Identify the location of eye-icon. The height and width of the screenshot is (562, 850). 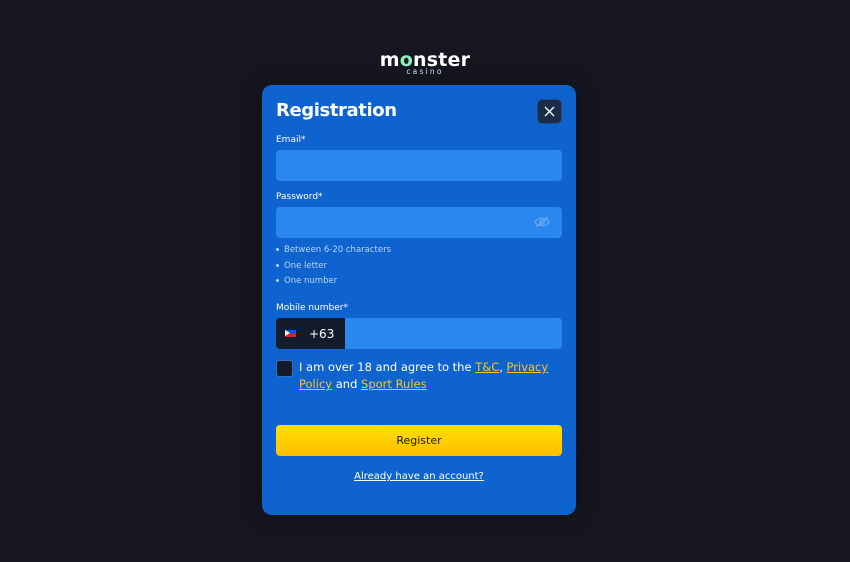
(542, 222).